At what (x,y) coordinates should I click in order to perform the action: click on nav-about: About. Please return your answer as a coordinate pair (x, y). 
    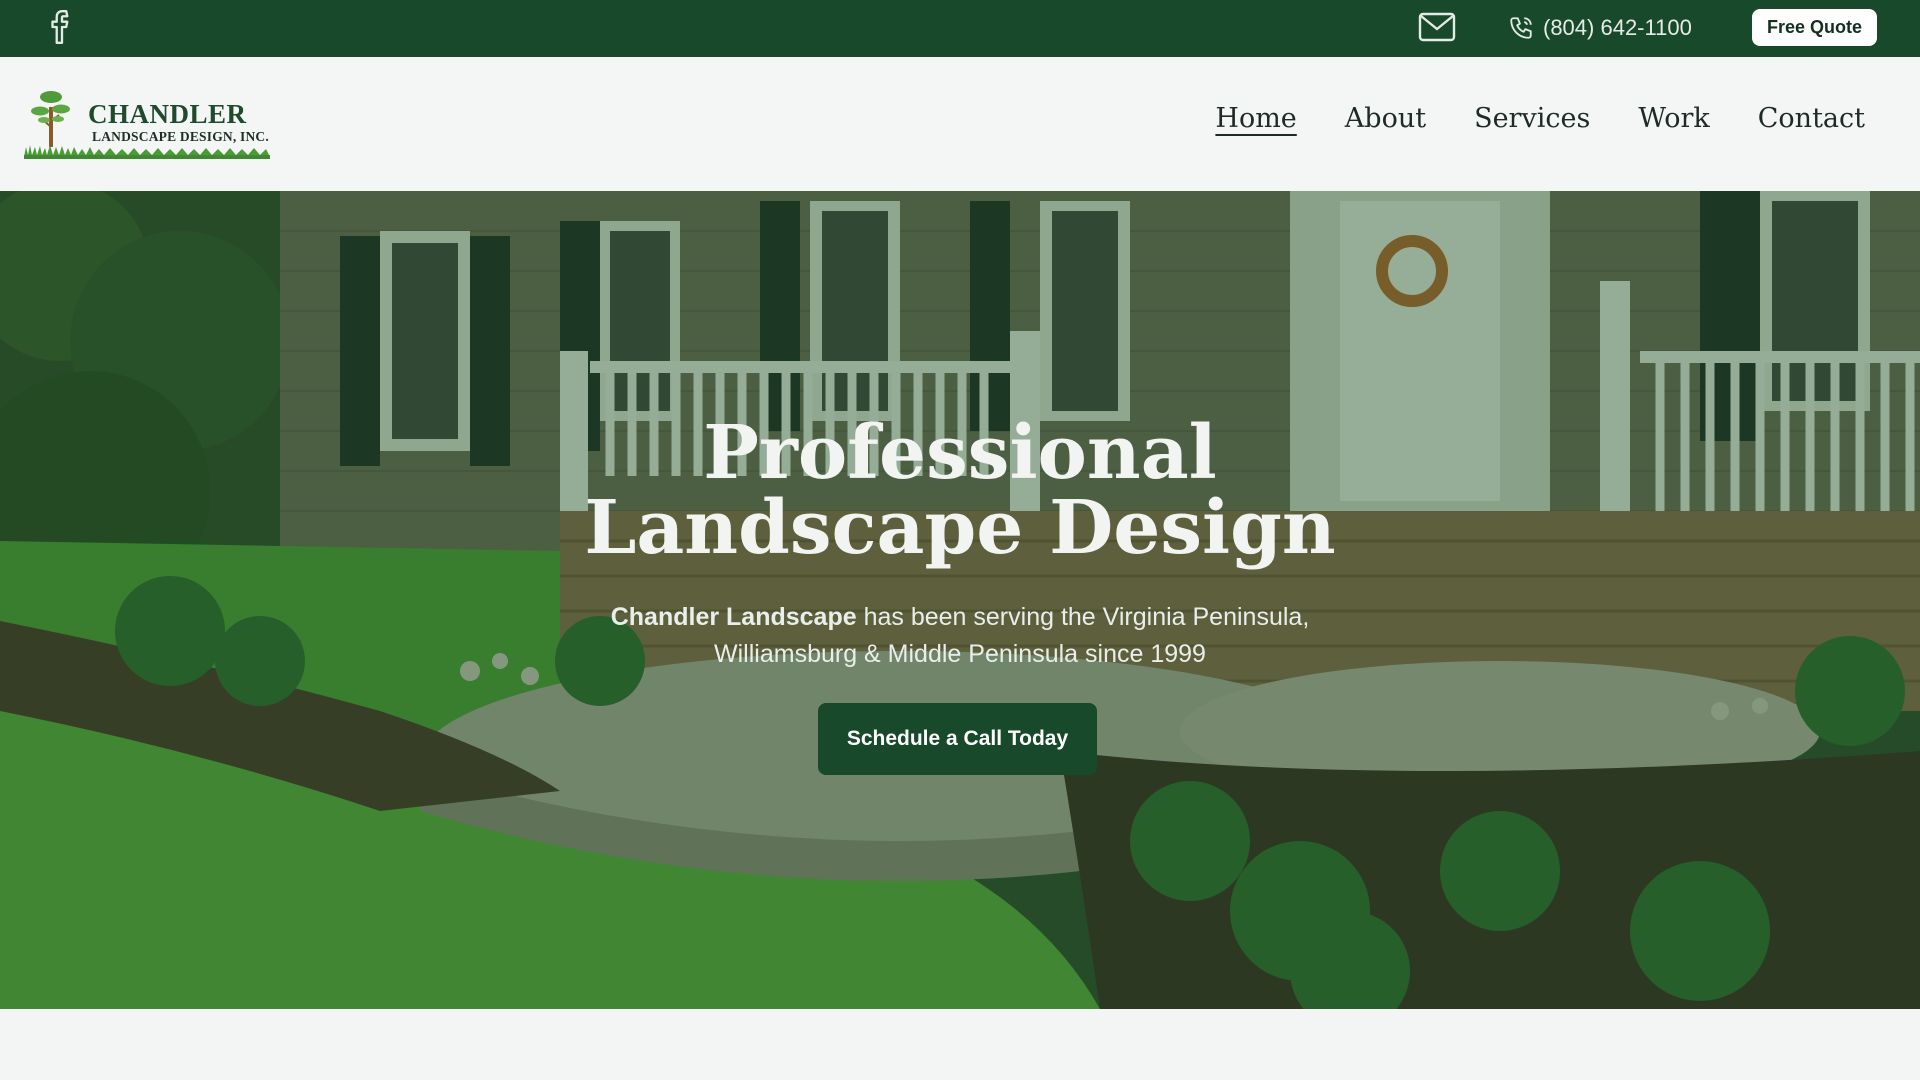
    Looking at the image, I should click on (1385, 119).